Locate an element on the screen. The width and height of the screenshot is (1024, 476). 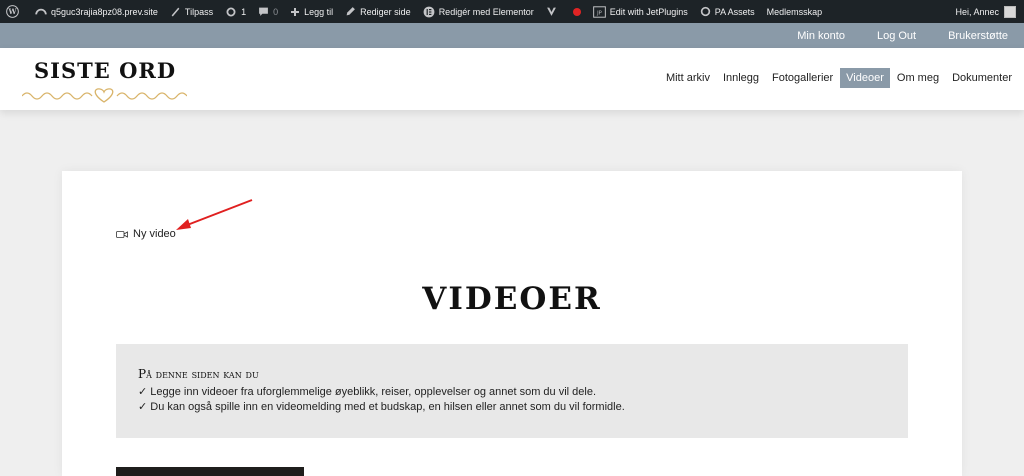
account-menu: Hei, Annec is located at coordinates (989, 11).